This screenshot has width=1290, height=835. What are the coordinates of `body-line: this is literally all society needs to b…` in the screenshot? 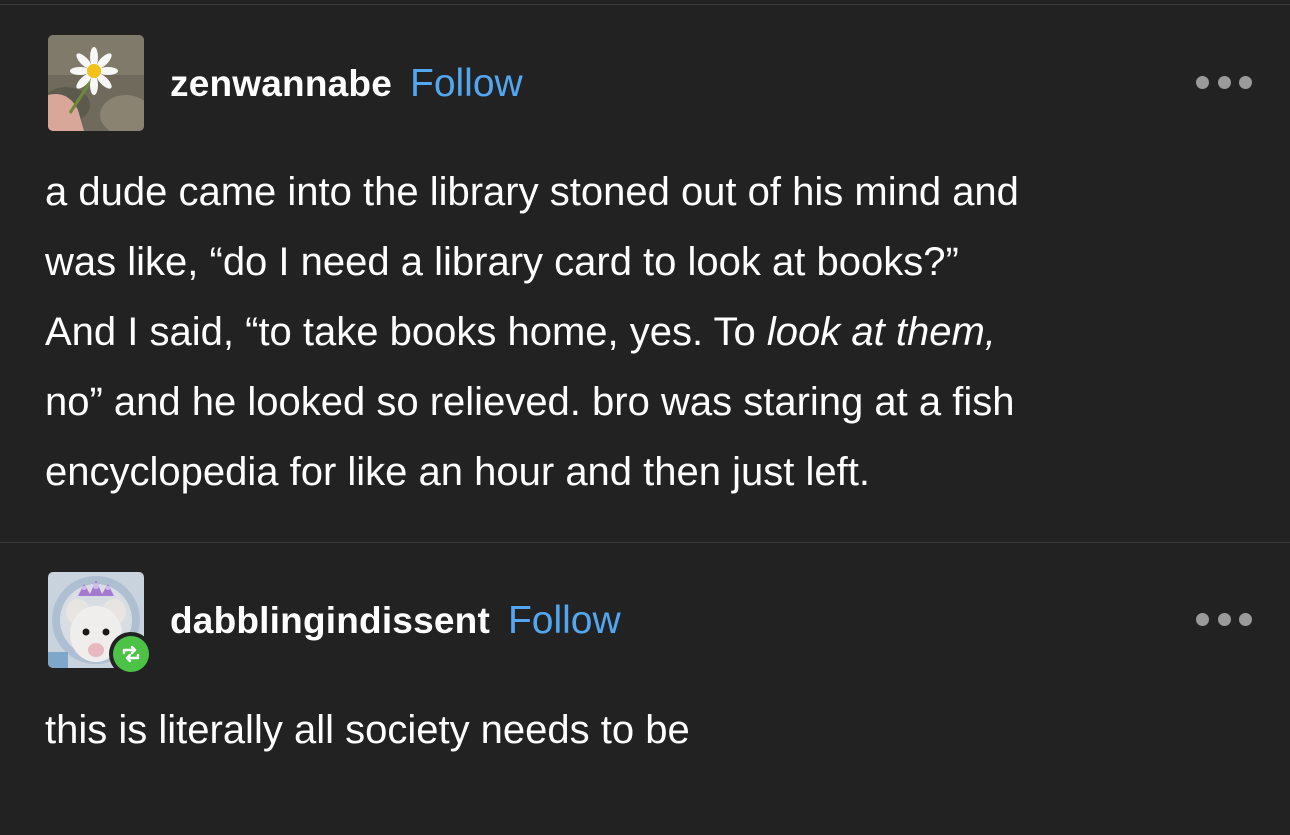 It's located at (367, 730).